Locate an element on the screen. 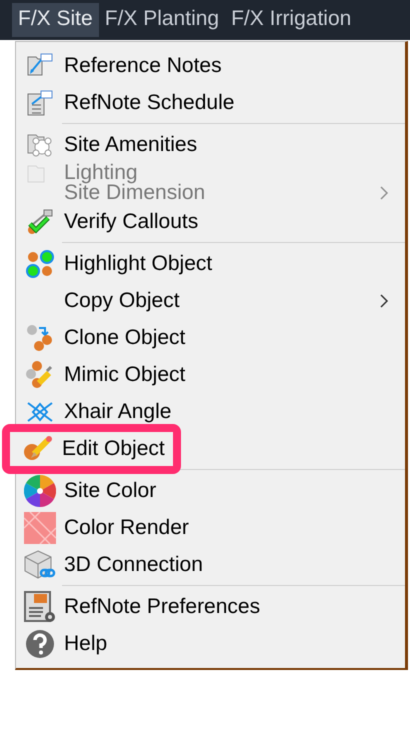 Image resolution: width=410 pixels, height=744 pixels. crosshair-icon is located at coordinates (40, 411).